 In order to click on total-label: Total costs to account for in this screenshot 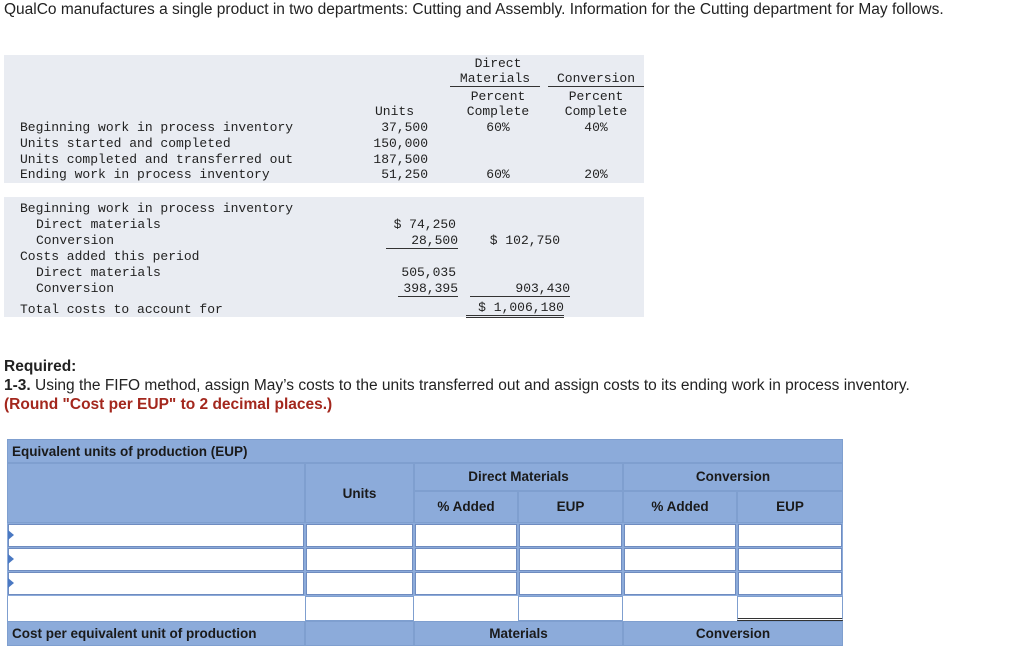, I will do `click(121, 309)`.